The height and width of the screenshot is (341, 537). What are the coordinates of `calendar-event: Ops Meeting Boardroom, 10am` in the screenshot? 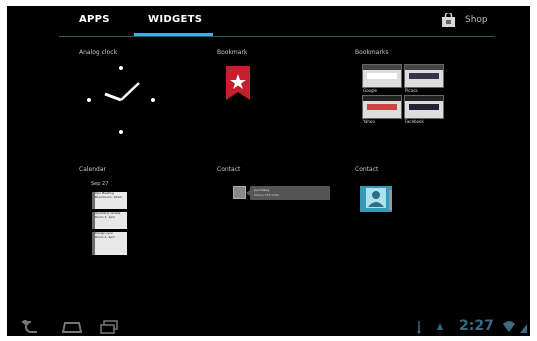 It's located at (109, 200).